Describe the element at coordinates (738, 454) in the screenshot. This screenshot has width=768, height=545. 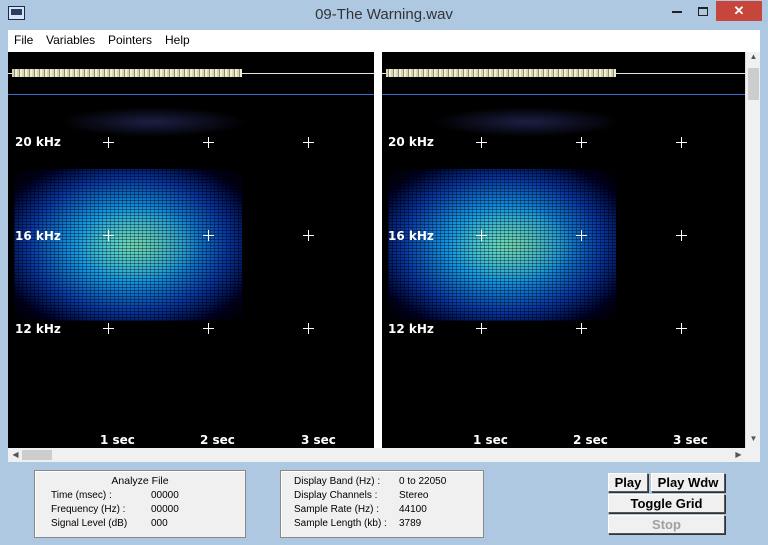
I see `scroll-right-icon: ▶` at that location.